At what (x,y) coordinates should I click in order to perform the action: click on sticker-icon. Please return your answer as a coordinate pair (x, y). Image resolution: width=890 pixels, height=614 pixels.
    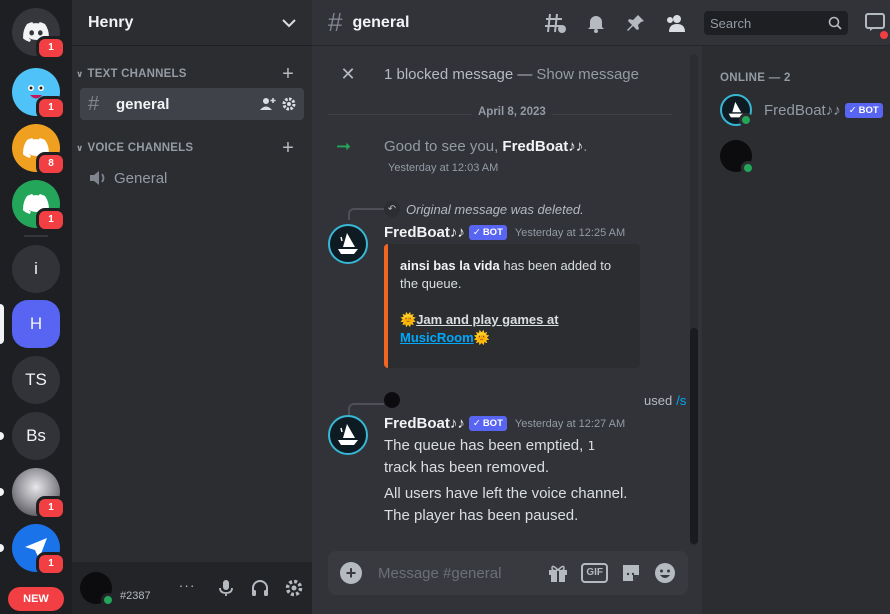
    Looking at the image, I should click on (631, 573).